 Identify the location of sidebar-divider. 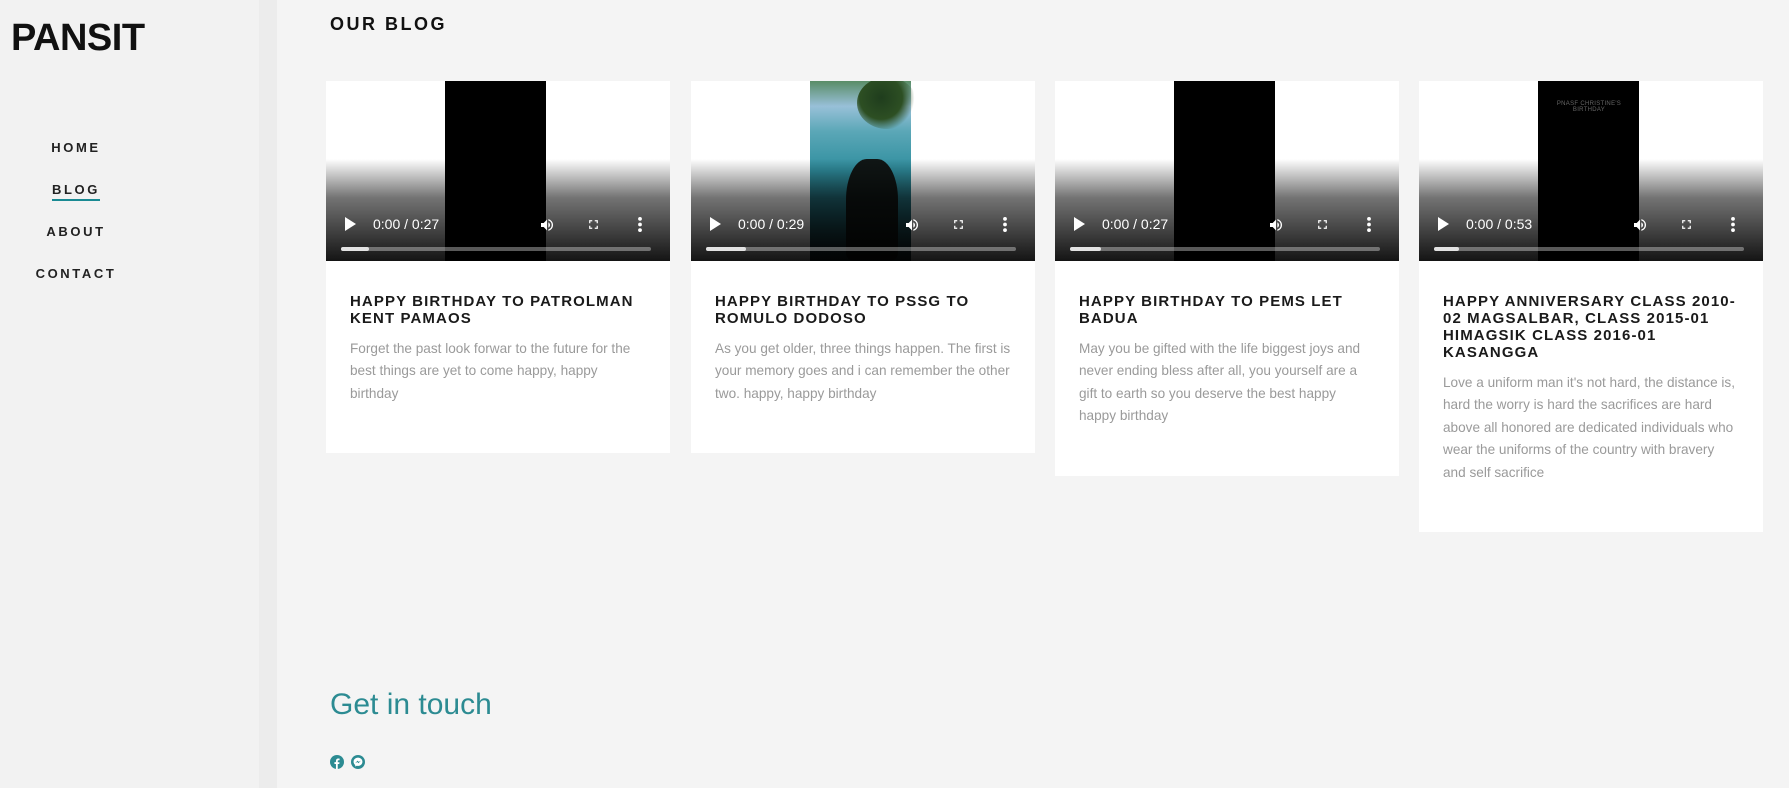
(268, 394).